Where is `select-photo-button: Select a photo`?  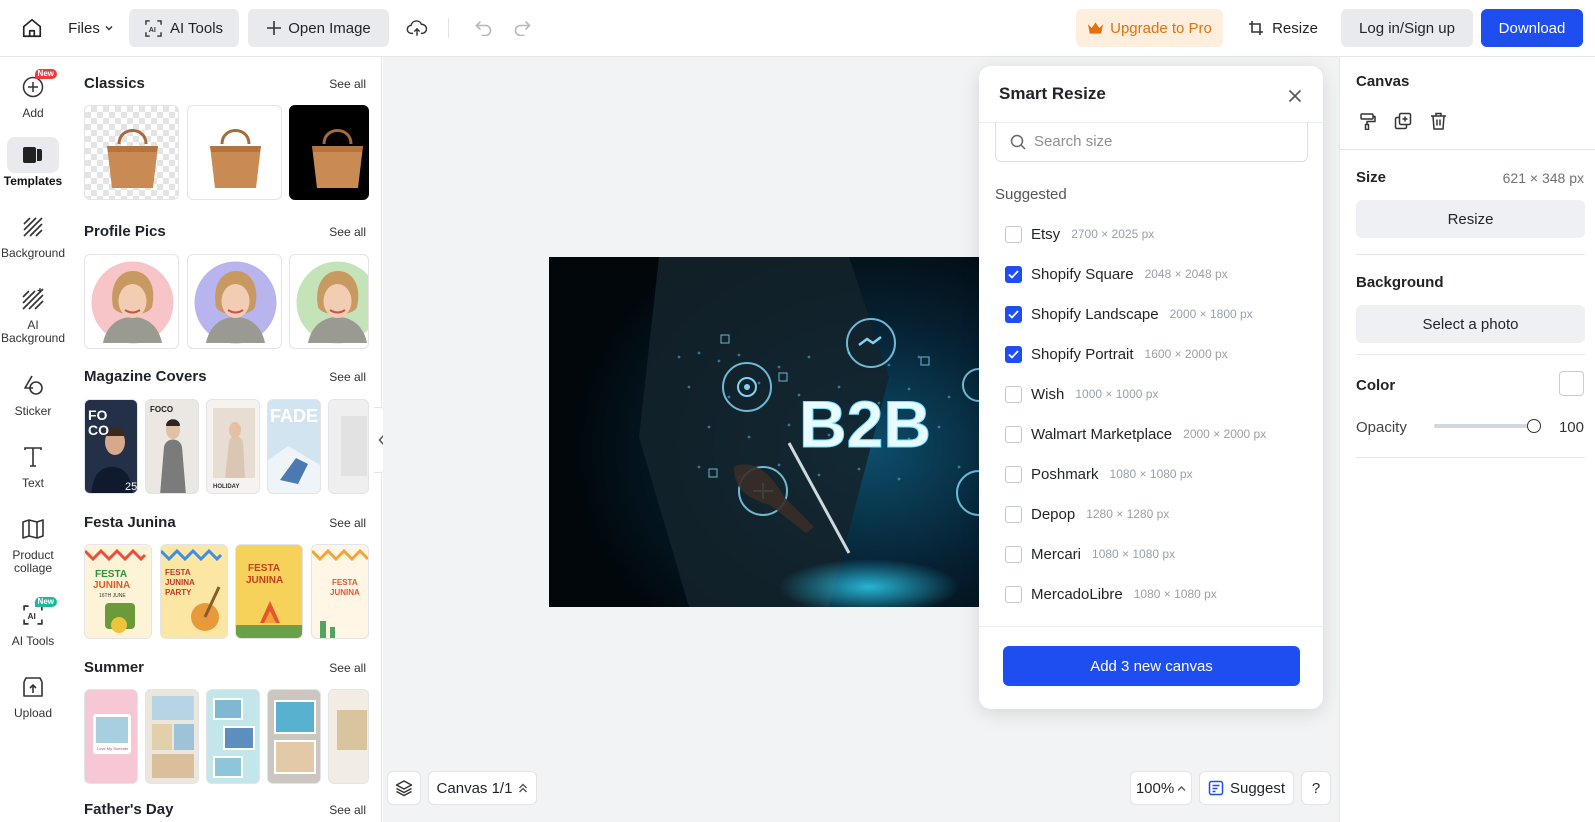
select-photo-button: Select a photo is located at coordinates (1470, 324).